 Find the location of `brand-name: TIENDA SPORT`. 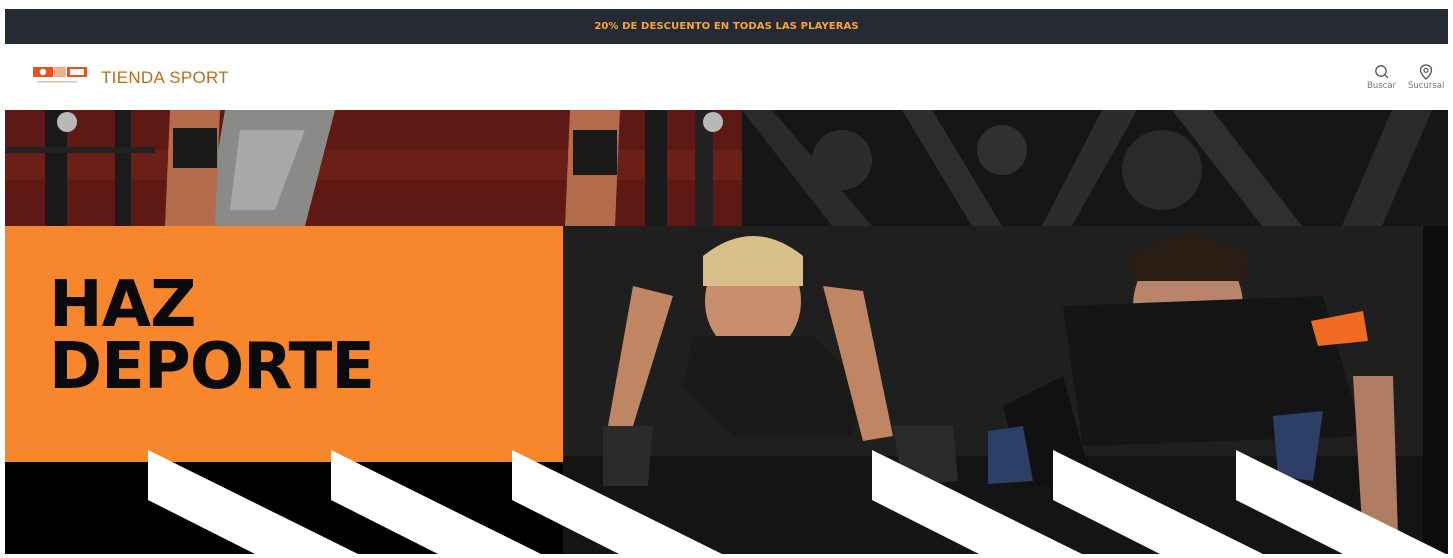

brand-name: TIENDA SPORT is located at coordinates (165, 78).